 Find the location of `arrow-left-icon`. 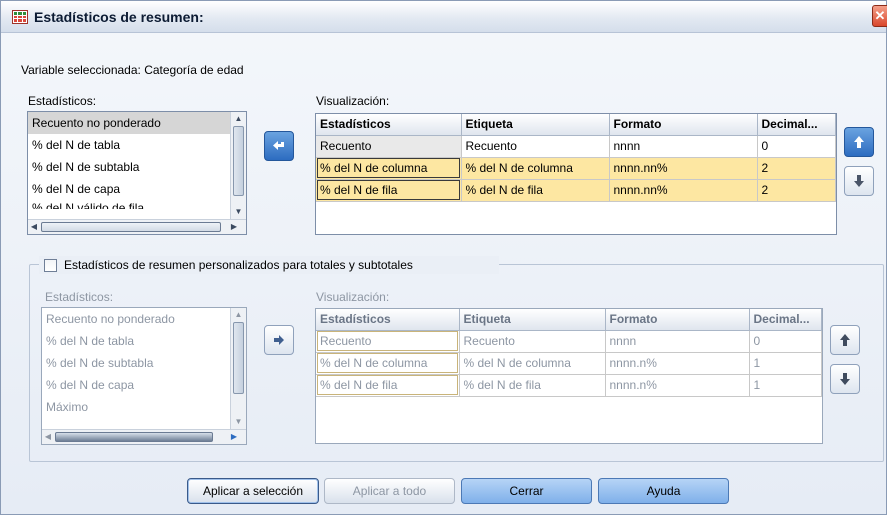

arrow-left-icon is located at coordinates (278, 145).